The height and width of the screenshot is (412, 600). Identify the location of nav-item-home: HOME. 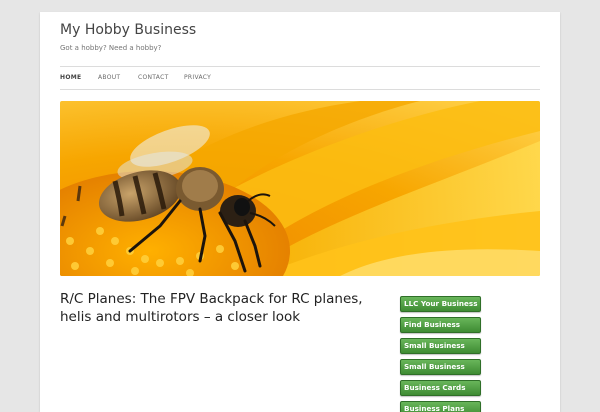
(70, 77).